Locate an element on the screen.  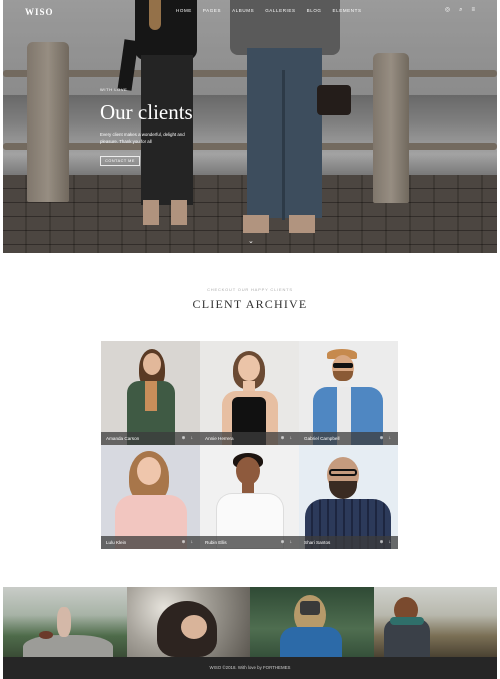
client-card: Gabriel Campbell ⊕ ↓ is located at coordinates (348, 393).